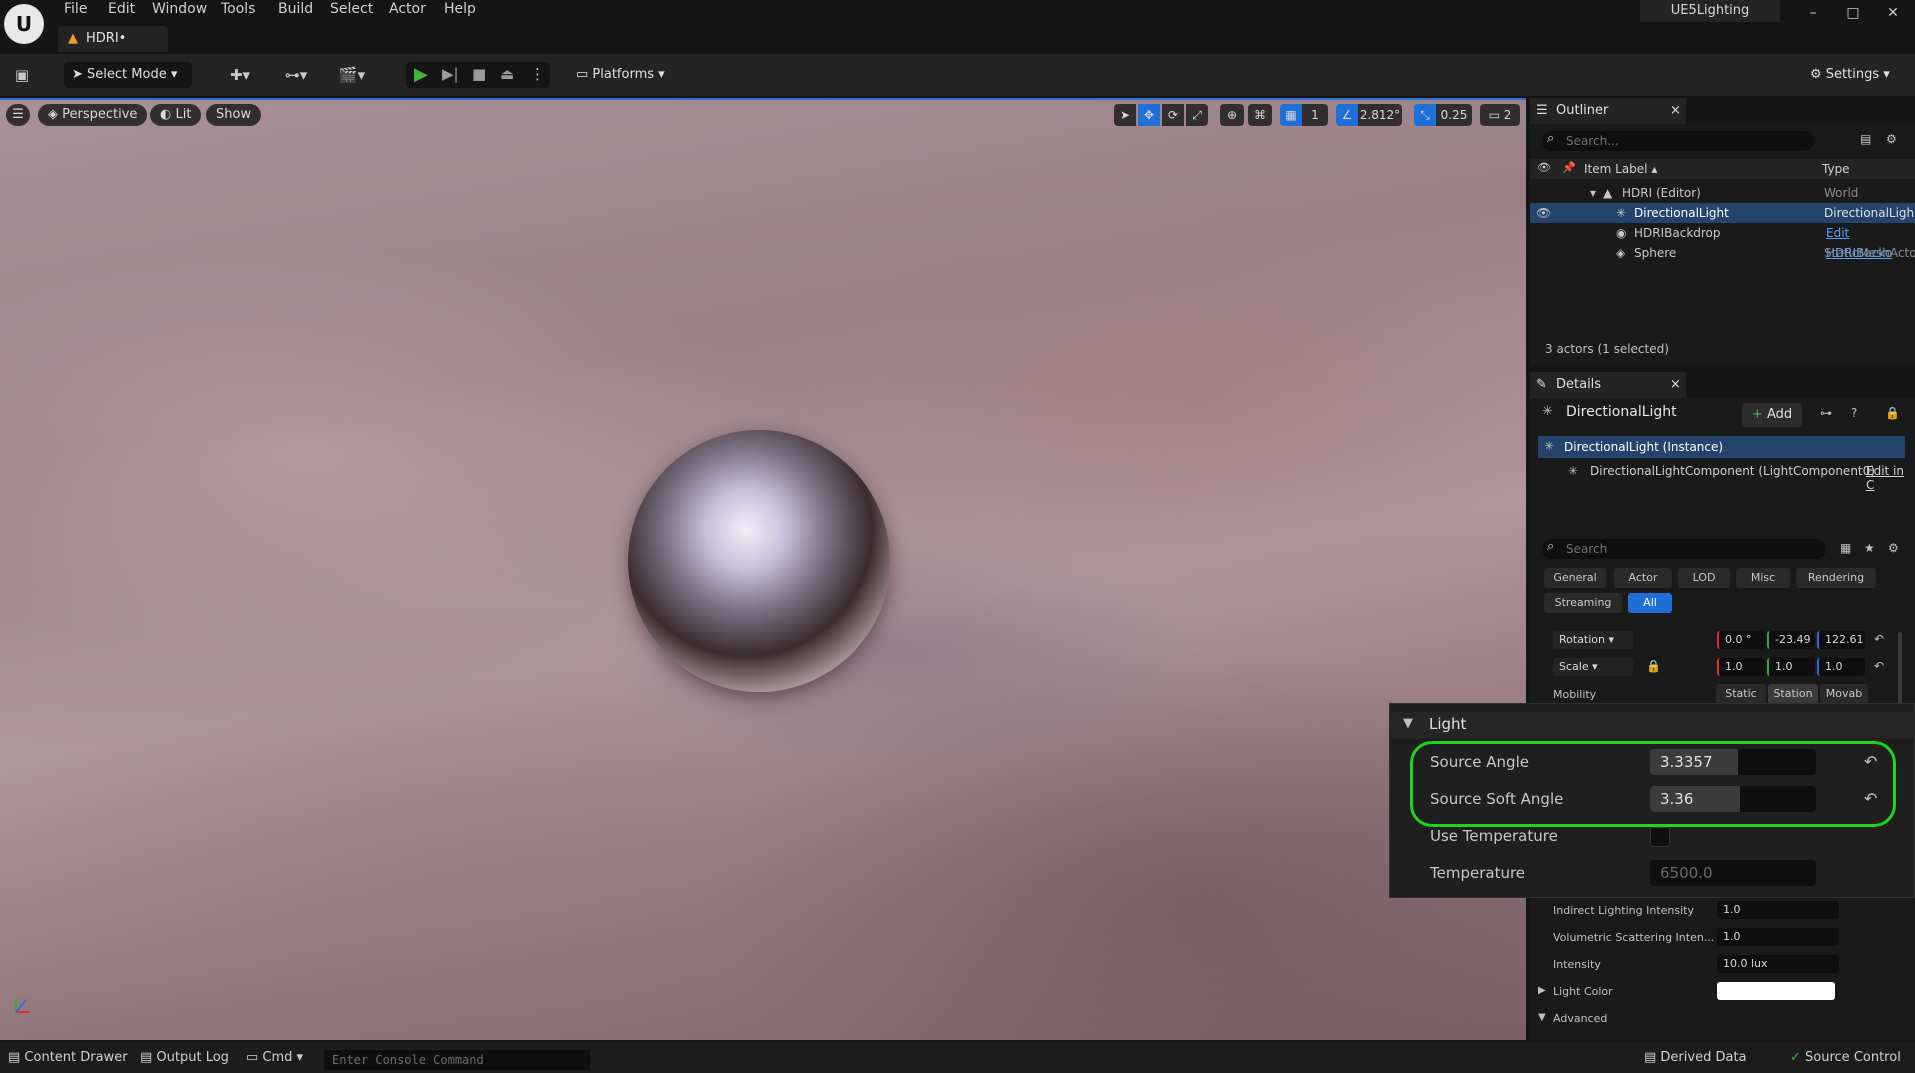  What do you see at coordinates (1841, 640) in the screenshot?
I see `rotation-z-field: 122.61` at bounding box center [1841, 640].